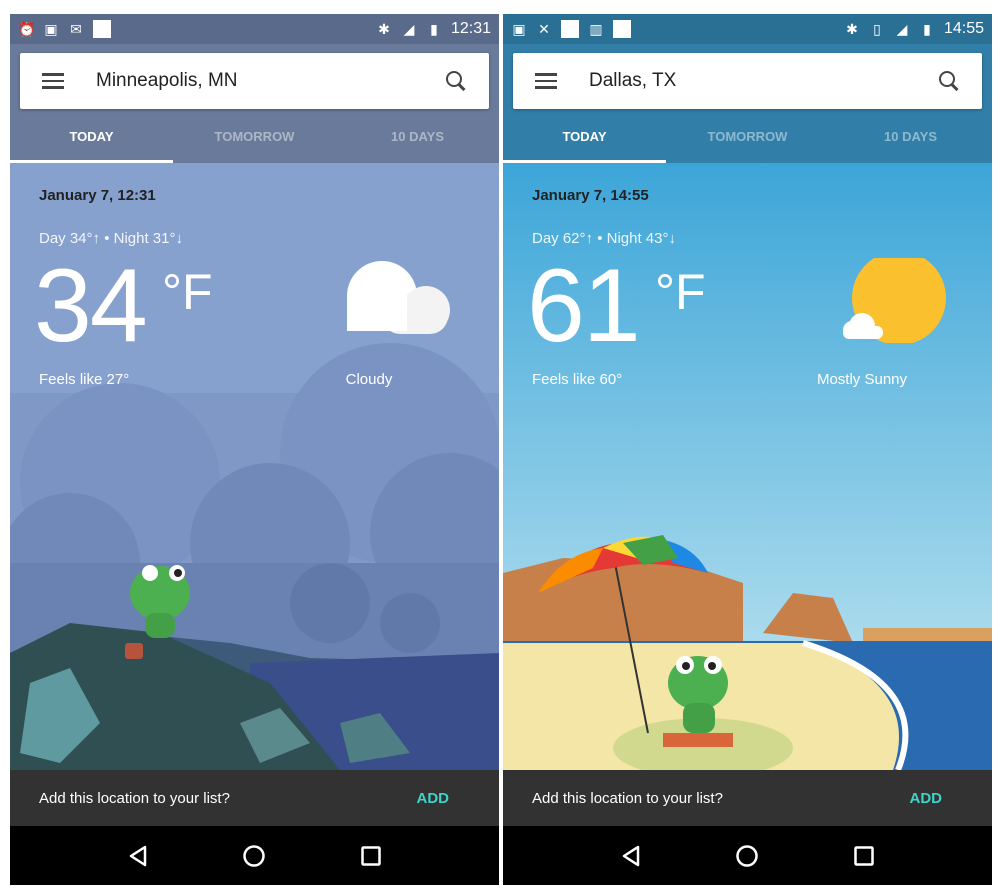 This screenshot has width=1000, height=895. What do you see at coordinates (111, 238) in the screenshot?
I see `day-night-temps: Day 34°↑ • Night 31°↓` at bounding box center [111, 238].